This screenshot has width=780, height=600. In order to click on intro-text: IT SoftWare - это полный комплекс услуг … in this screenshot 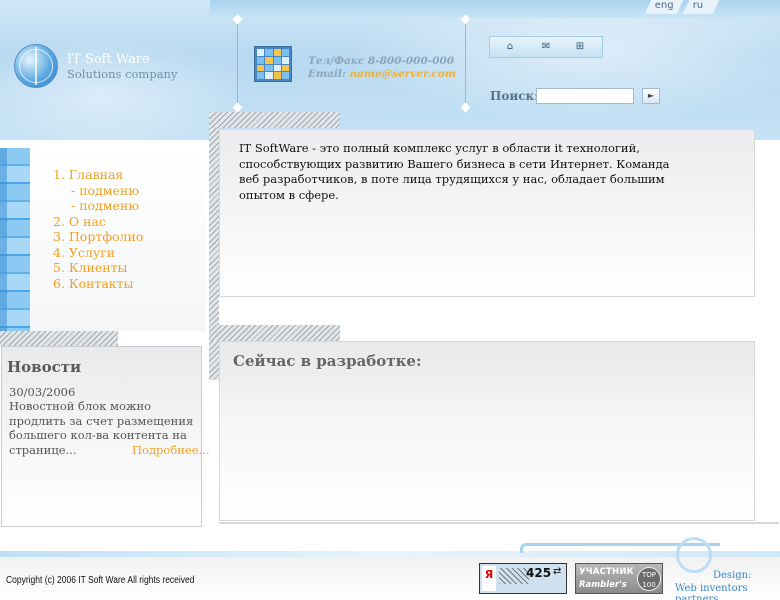, I will do `click(454, 171)`.